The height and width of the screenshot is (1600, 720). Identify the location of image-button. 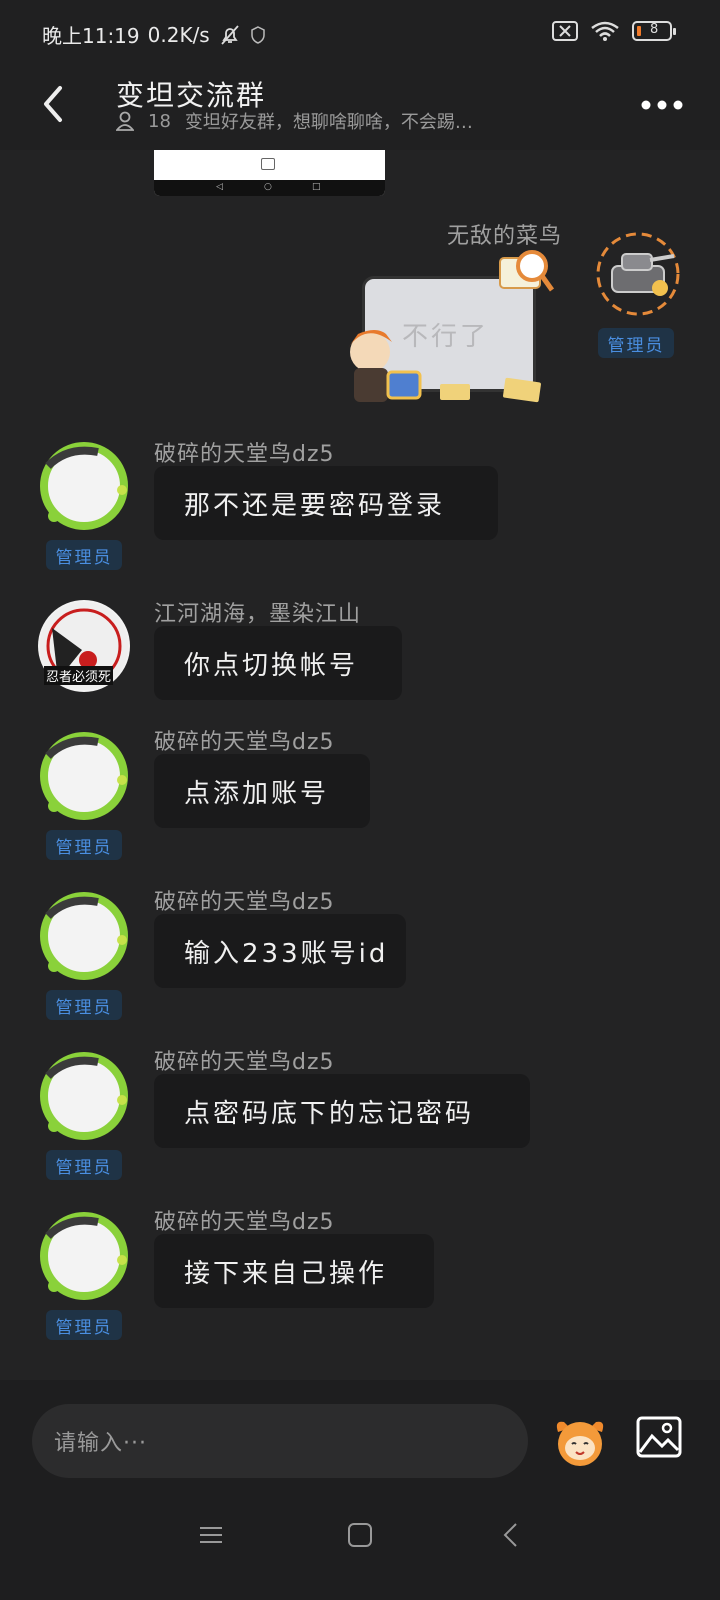
(659, 1437).